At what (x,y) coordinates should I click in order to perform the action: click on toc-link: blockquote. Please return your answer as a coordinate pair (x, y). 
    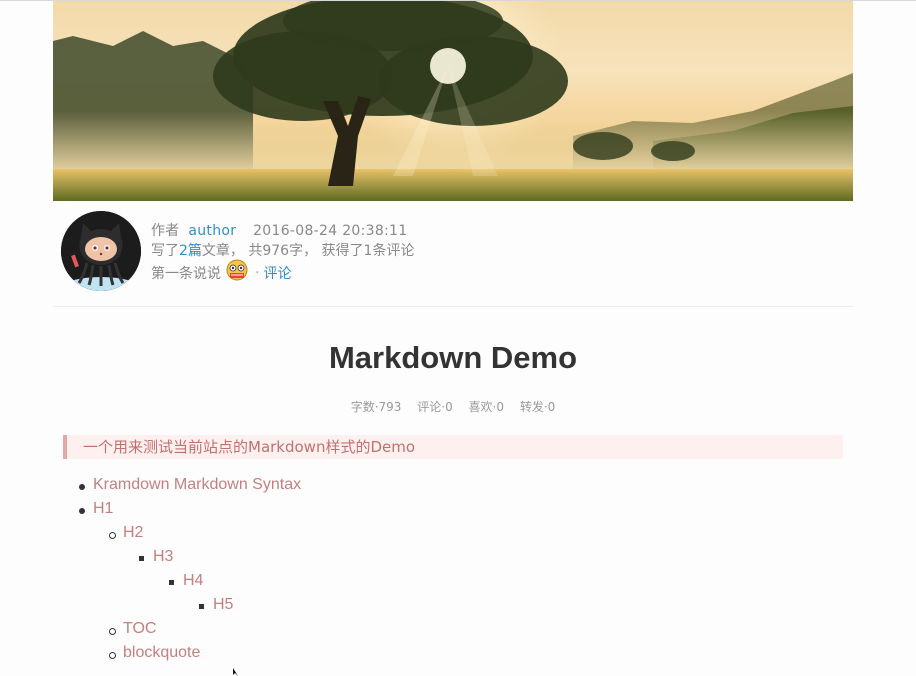
    Looking at the image, I should click on (161, 653).